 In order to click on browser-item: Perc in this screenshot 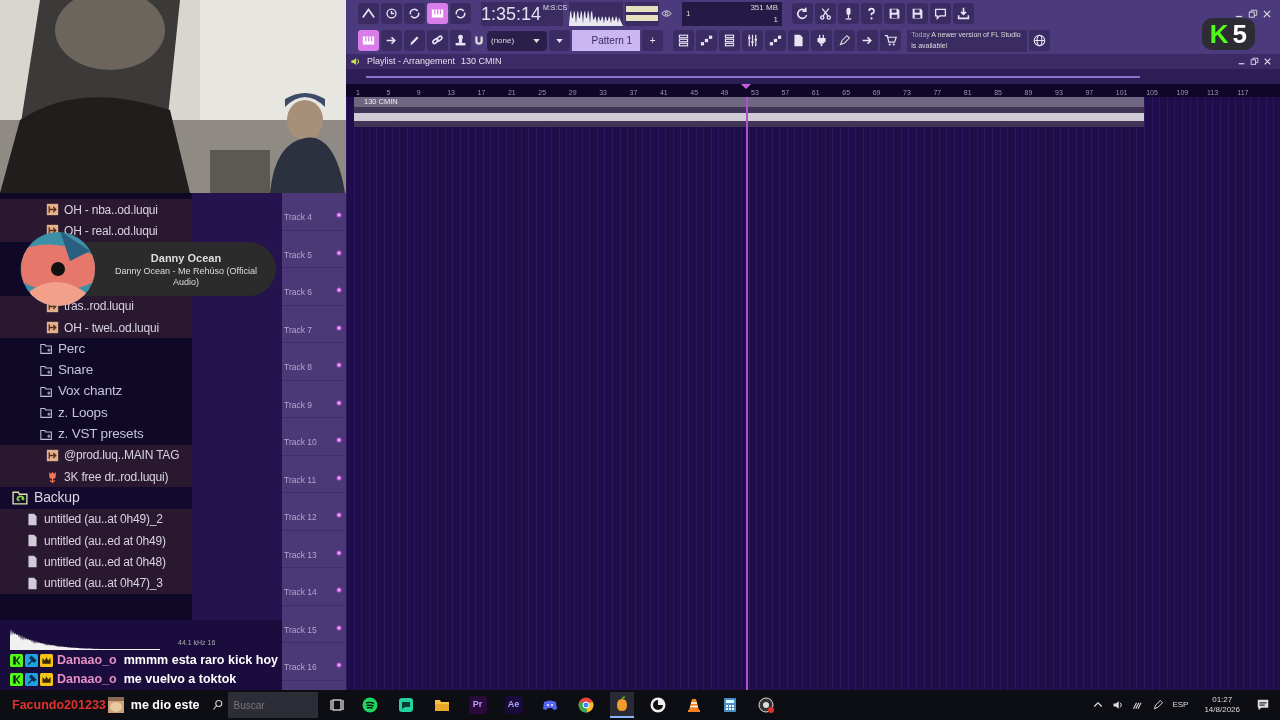, I will do `click(96, 349)`.